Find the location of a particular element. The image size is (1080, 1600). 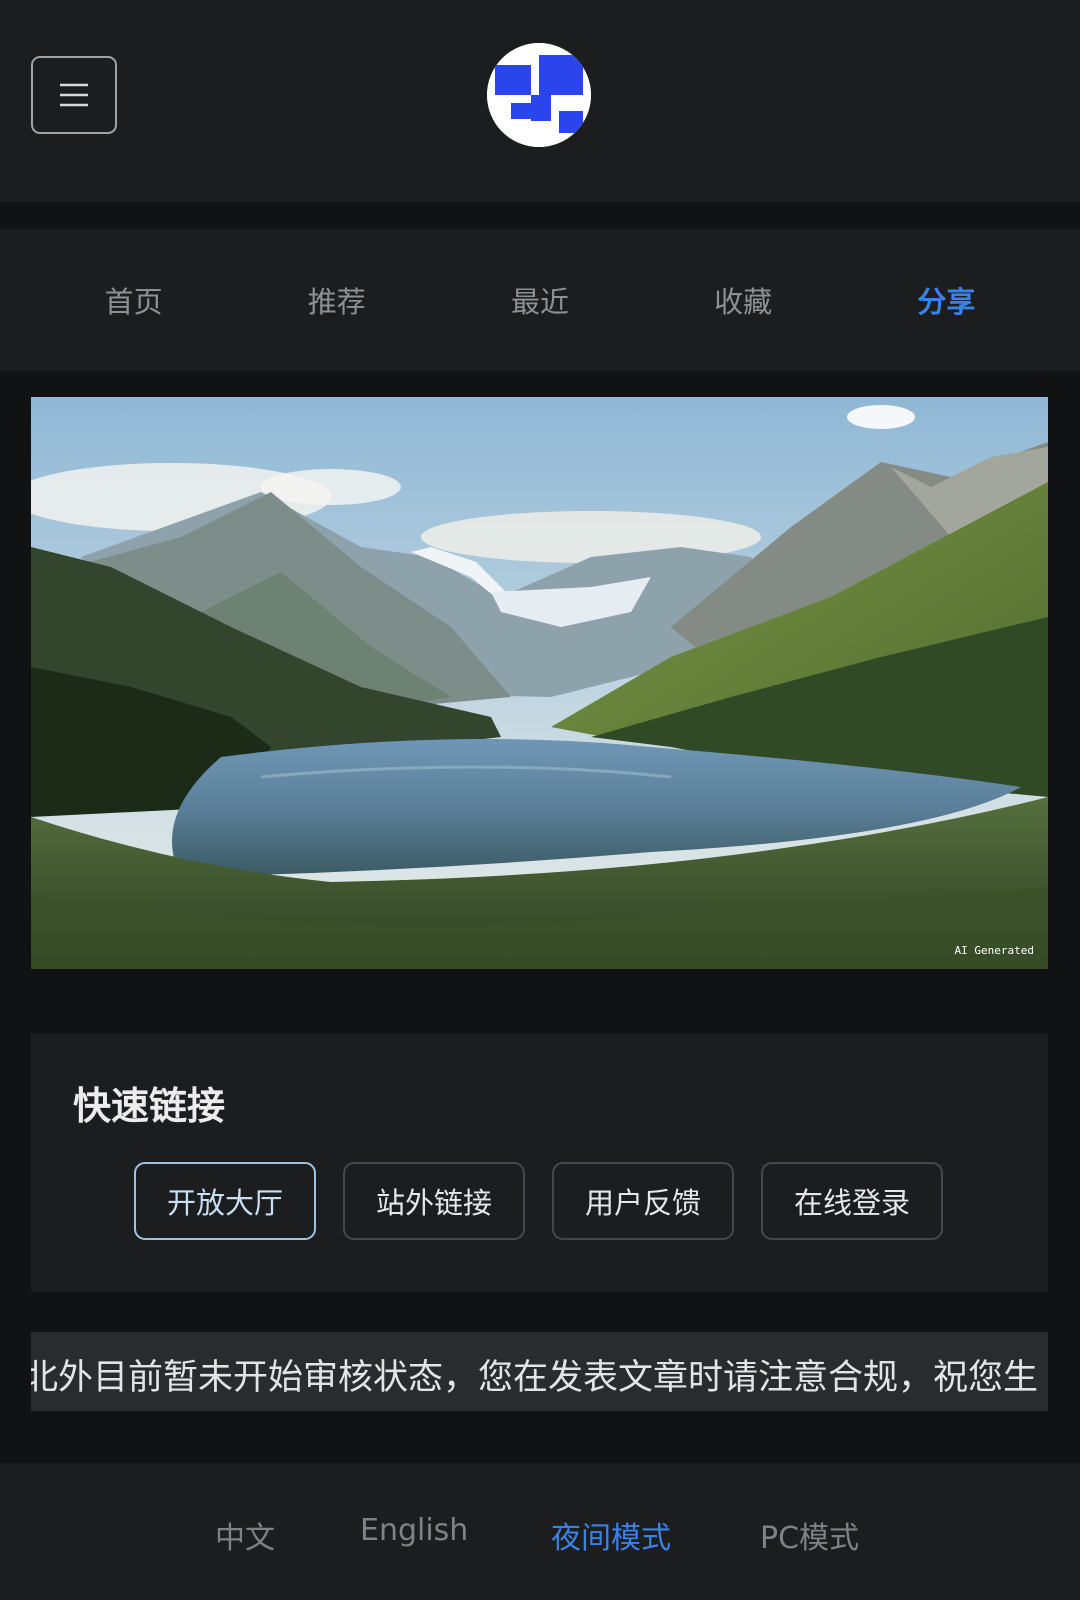

open-hall-button: 开放大厅 is located at coordinates (225, 1201).